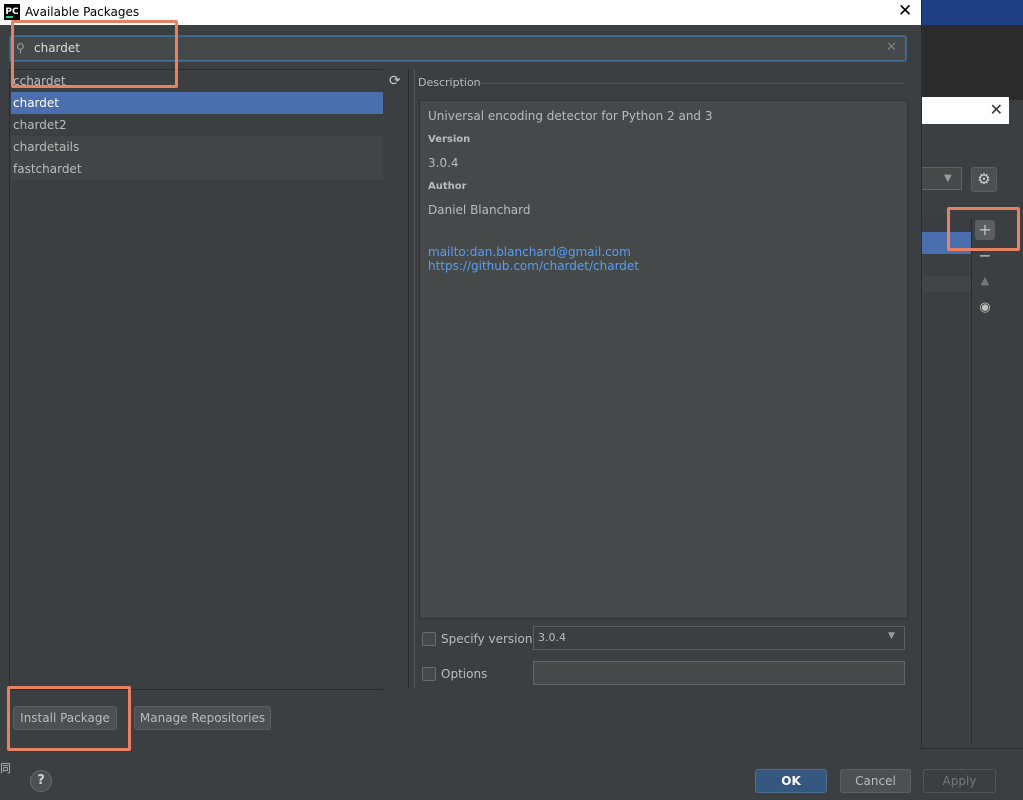 The width and height of the screenshot is (1023, 800). Describe the element at coordinates (479, 210) in the screenshot. I see `package-author: Daniel Blanchard` at that location.